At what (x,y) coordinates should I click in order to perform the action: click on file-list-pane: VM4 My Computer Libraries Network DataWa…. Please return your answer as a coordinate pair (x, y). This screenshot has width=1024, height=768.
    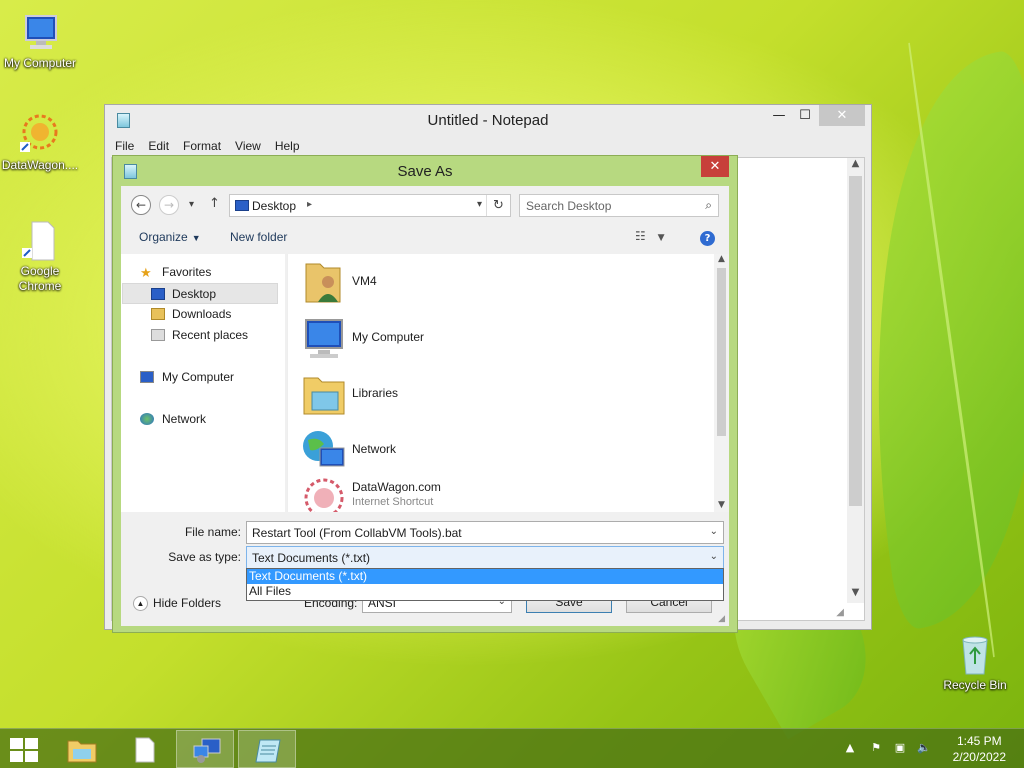
    Looking at the image, I should click on (508, 383).